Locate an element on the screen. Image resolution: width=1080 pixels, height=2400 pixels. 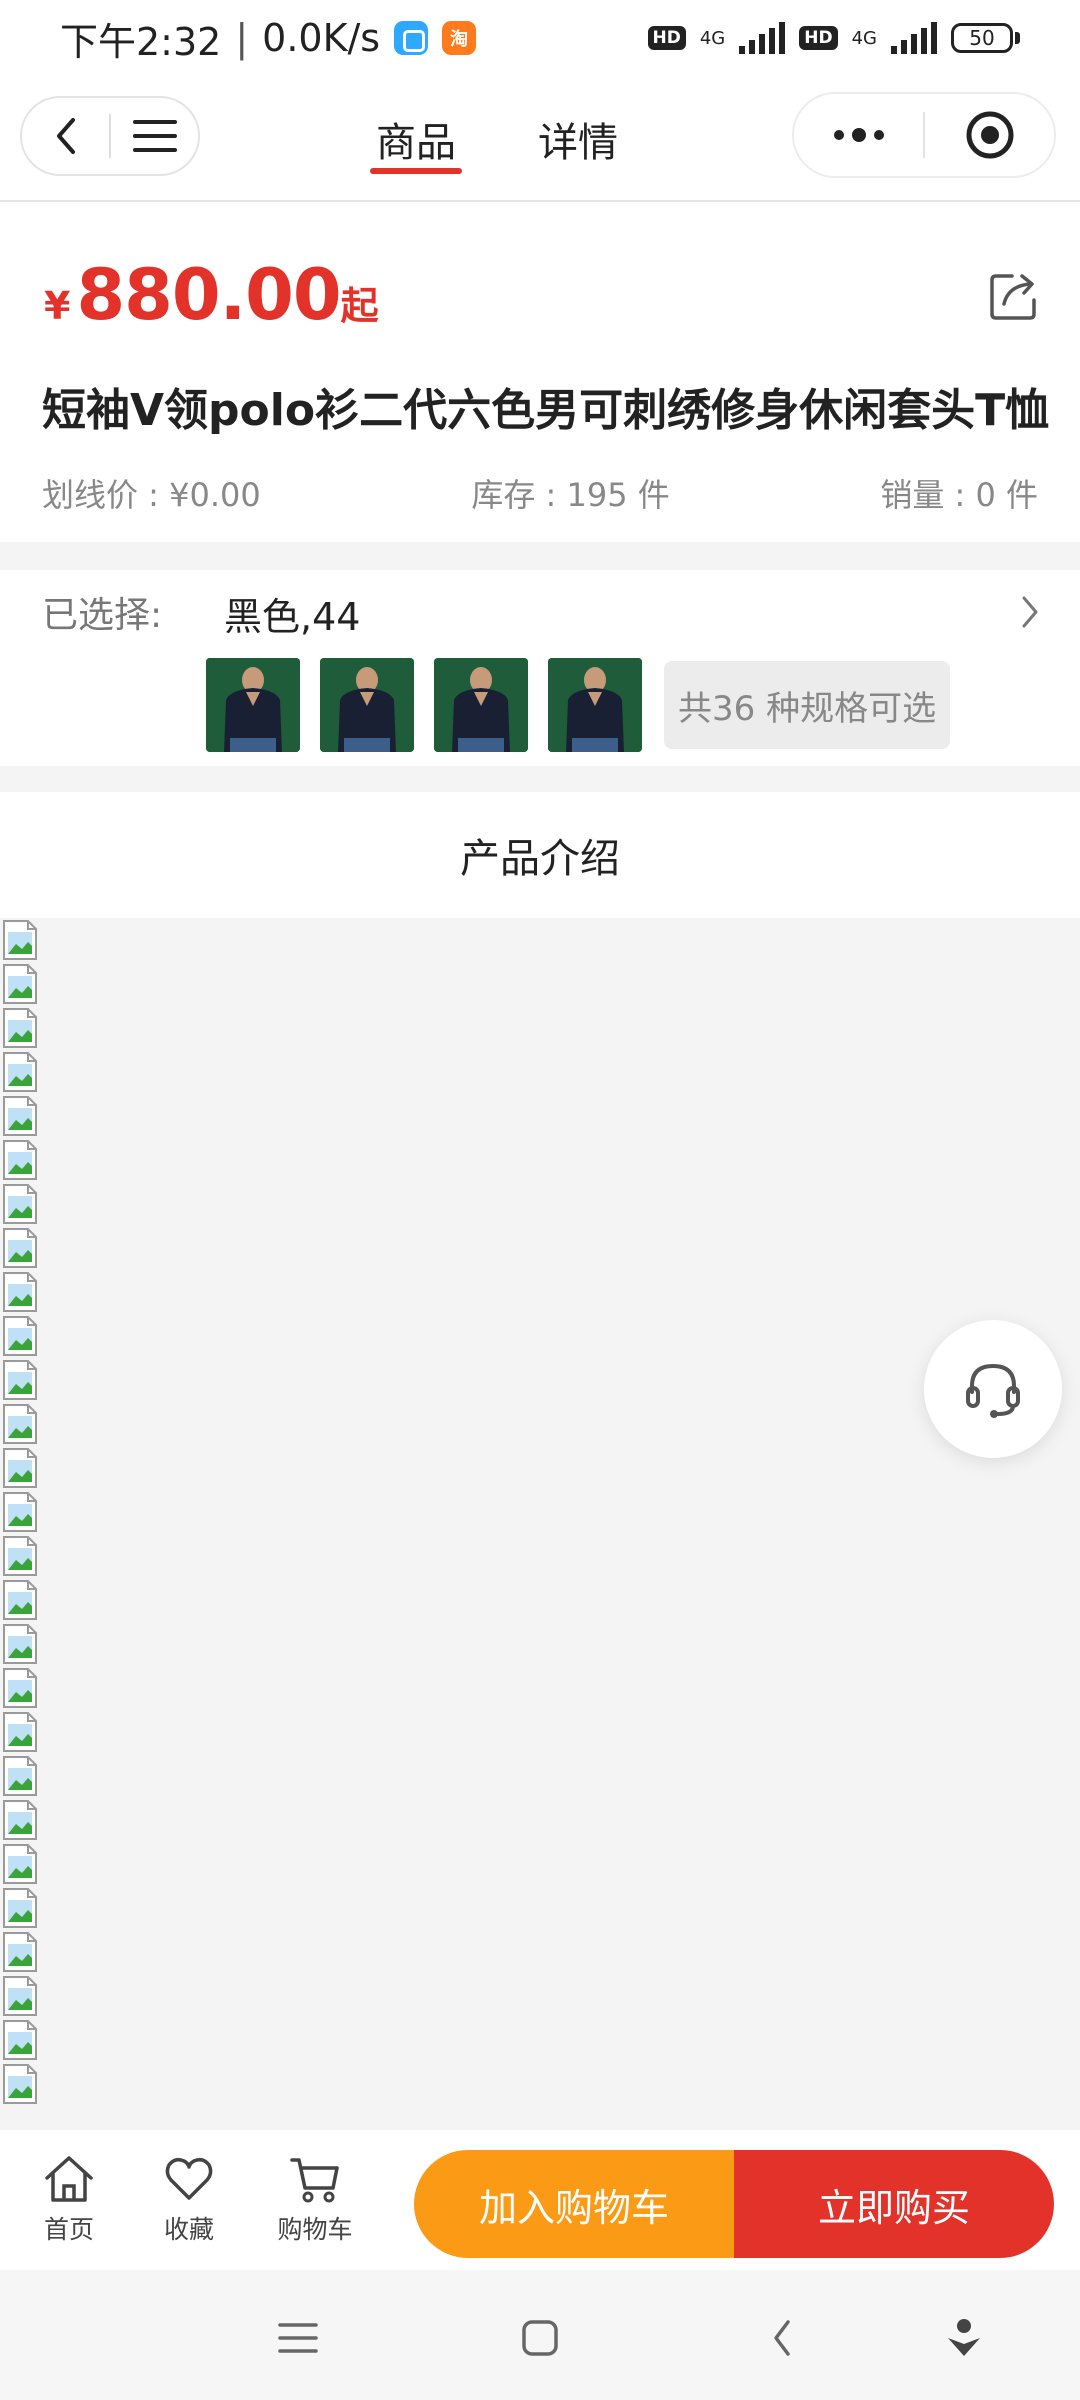
back-system-button is located at coordinates (782, 2338).